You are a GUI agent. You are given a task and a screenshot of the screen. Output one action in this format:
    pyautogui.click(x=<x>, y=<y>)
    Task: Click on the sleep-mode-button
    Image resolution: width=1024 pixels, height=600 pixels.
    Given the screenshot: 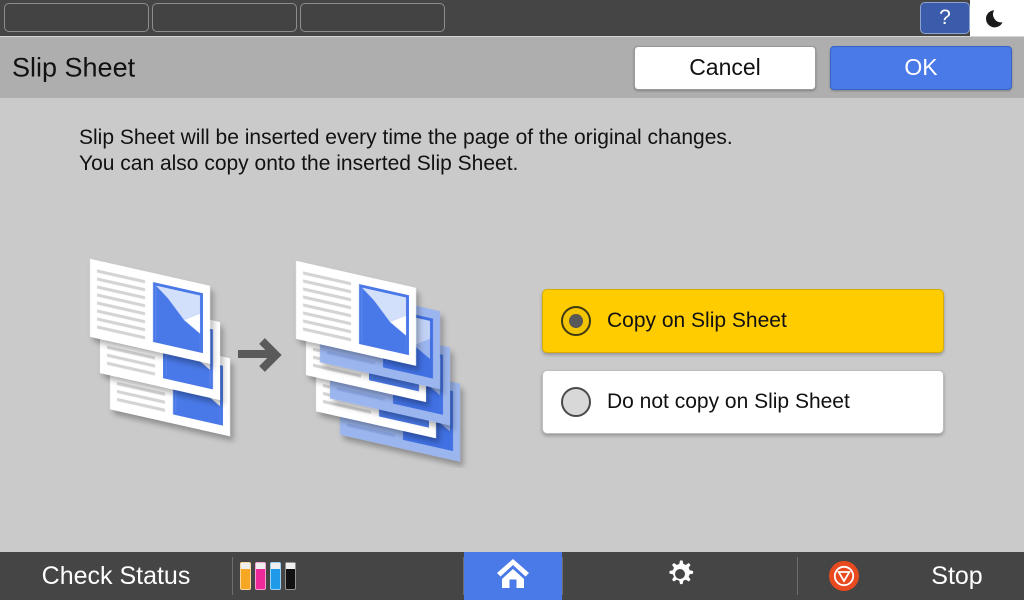 What is the action you would take?
    pyautogui.click(x=997, y=18)
    